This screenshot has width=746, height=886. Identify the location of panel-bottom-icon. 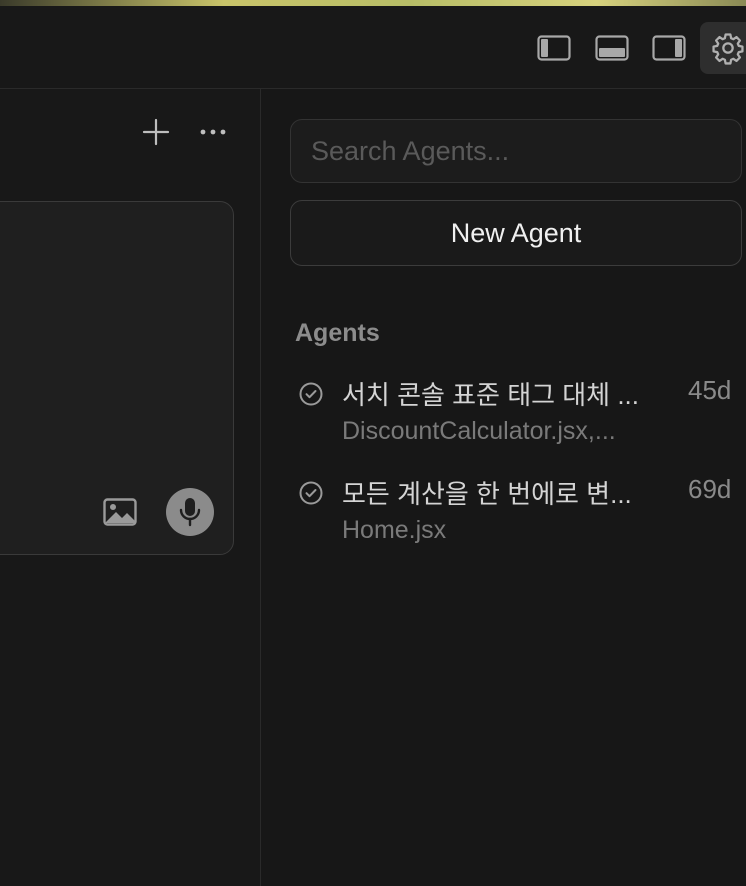
(612, 48).